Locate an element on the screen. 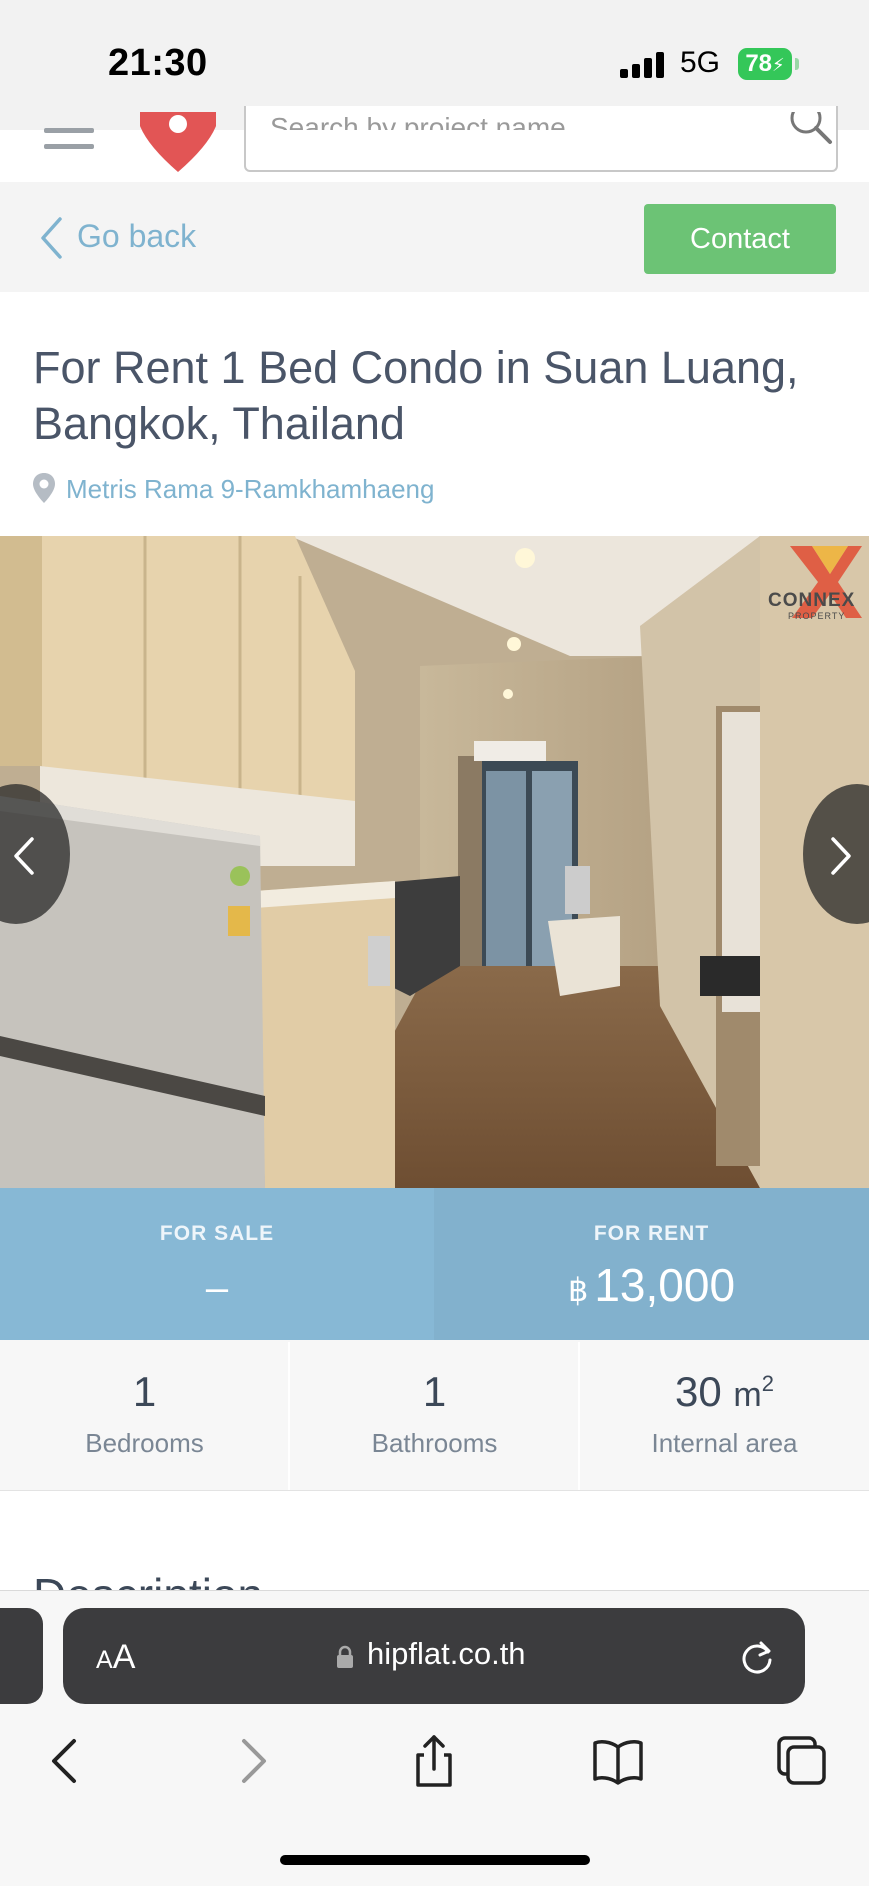 The image size is (869, 1886). network-type: 5G is located at coordinates (700, 62).